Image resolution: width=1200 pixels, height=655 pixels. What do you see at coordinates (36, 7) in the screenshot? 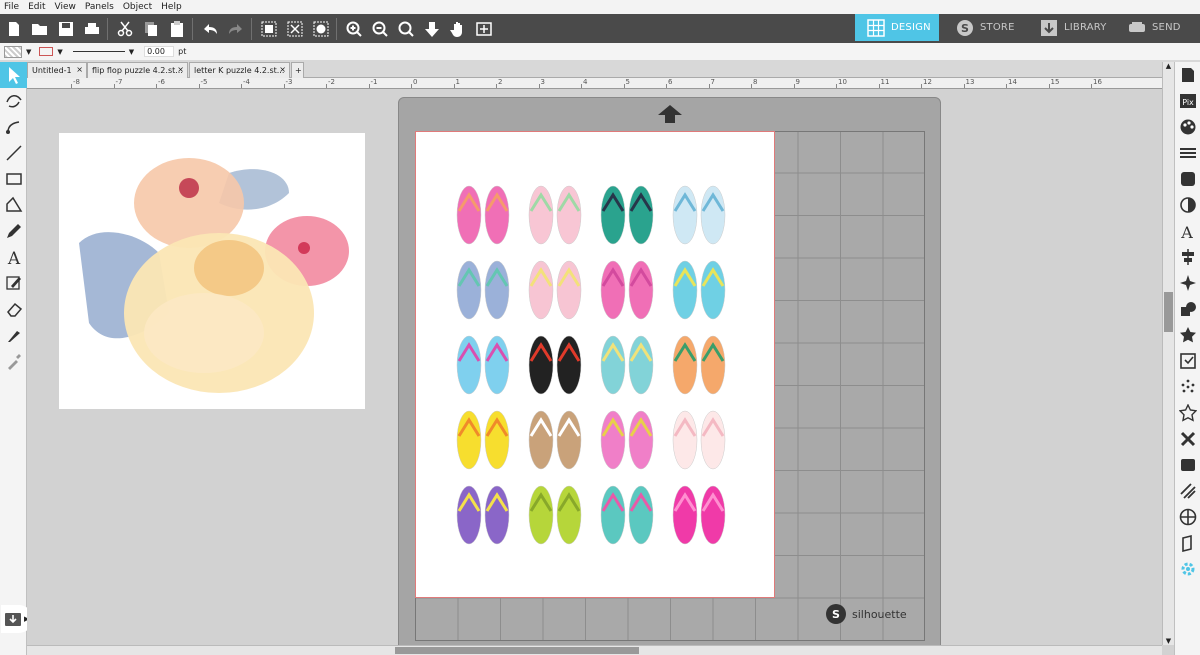
I see `menu-edit: Edit` at bounding box center [36, 7].